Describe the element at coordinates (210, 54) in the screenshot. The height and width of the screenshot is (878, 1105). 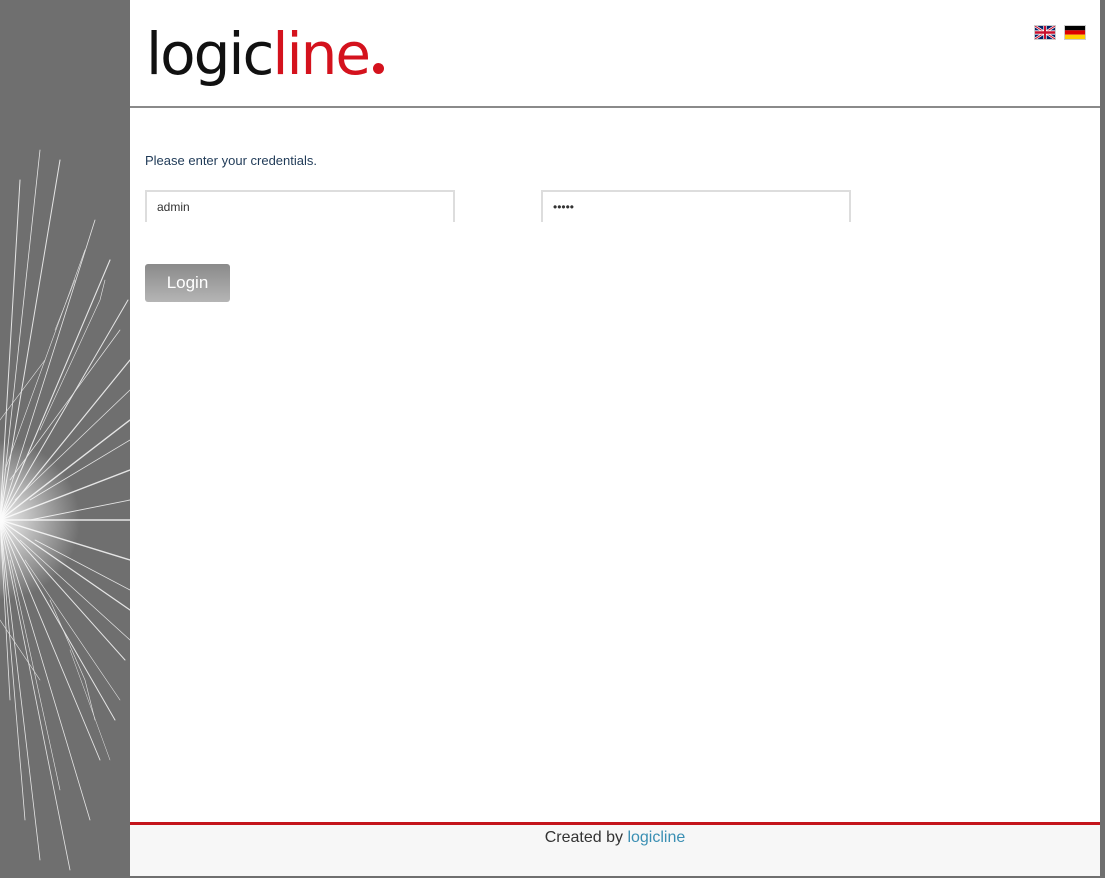
I see `logo-text-dark: logic` at that location.